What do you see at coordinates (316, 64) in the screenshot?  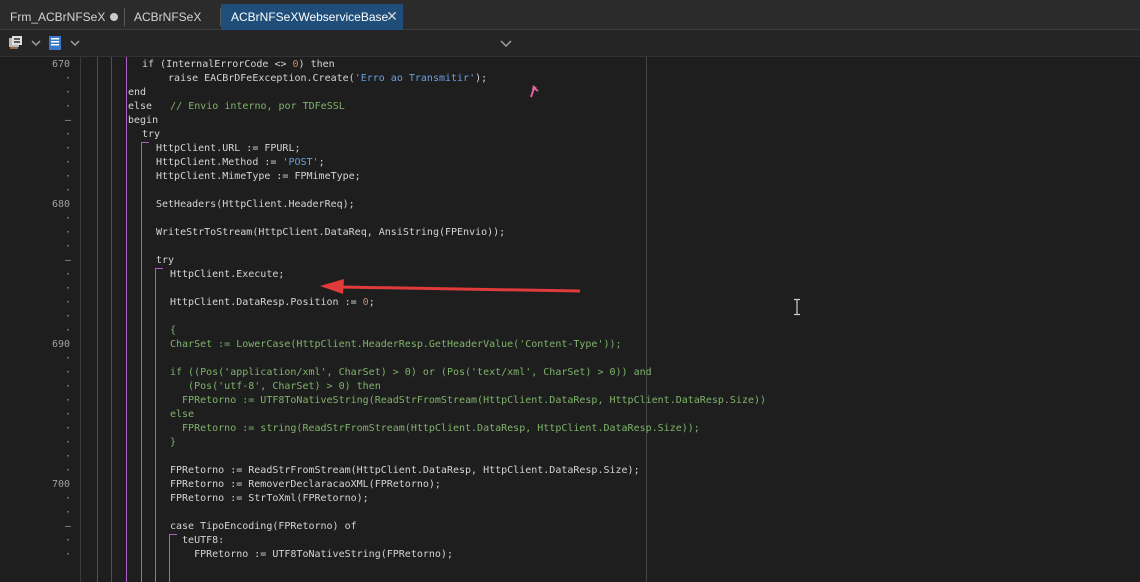 I see `code-token: ) then` at bounding box center [316, 64].